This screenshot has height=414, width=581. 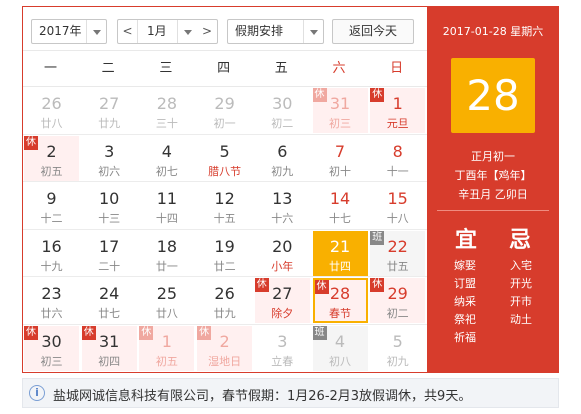 I want to click on day-cell: 9 十二, so click(x=51, y=205).